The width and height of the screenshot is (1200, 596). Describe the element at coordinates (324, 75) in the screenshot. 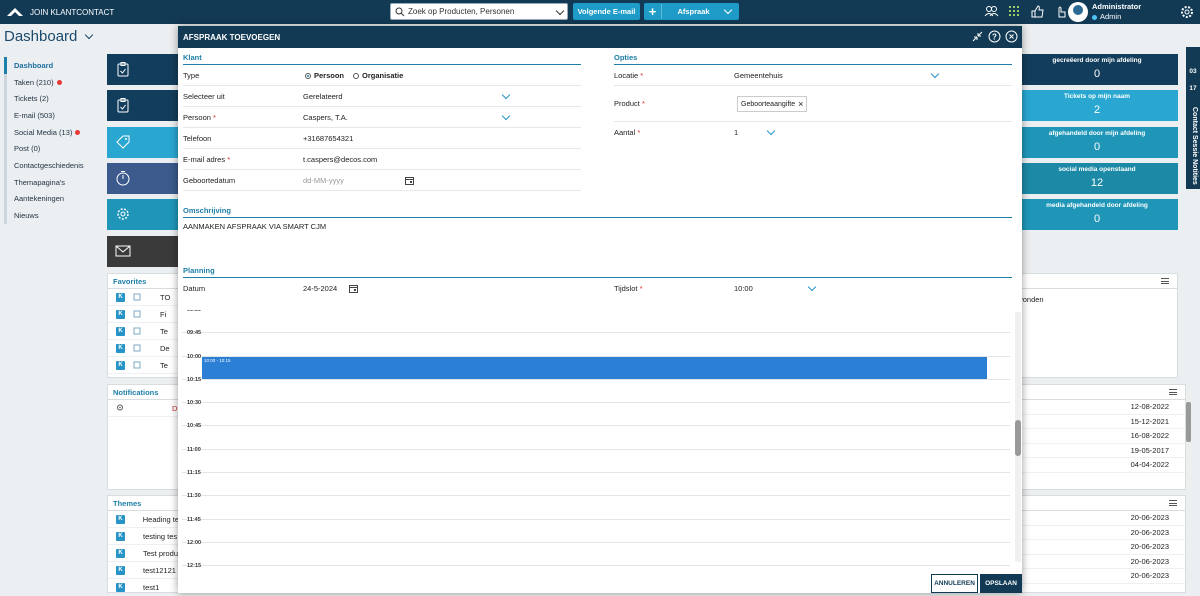

I see `type-persoon-radio: Persoon` at that location.